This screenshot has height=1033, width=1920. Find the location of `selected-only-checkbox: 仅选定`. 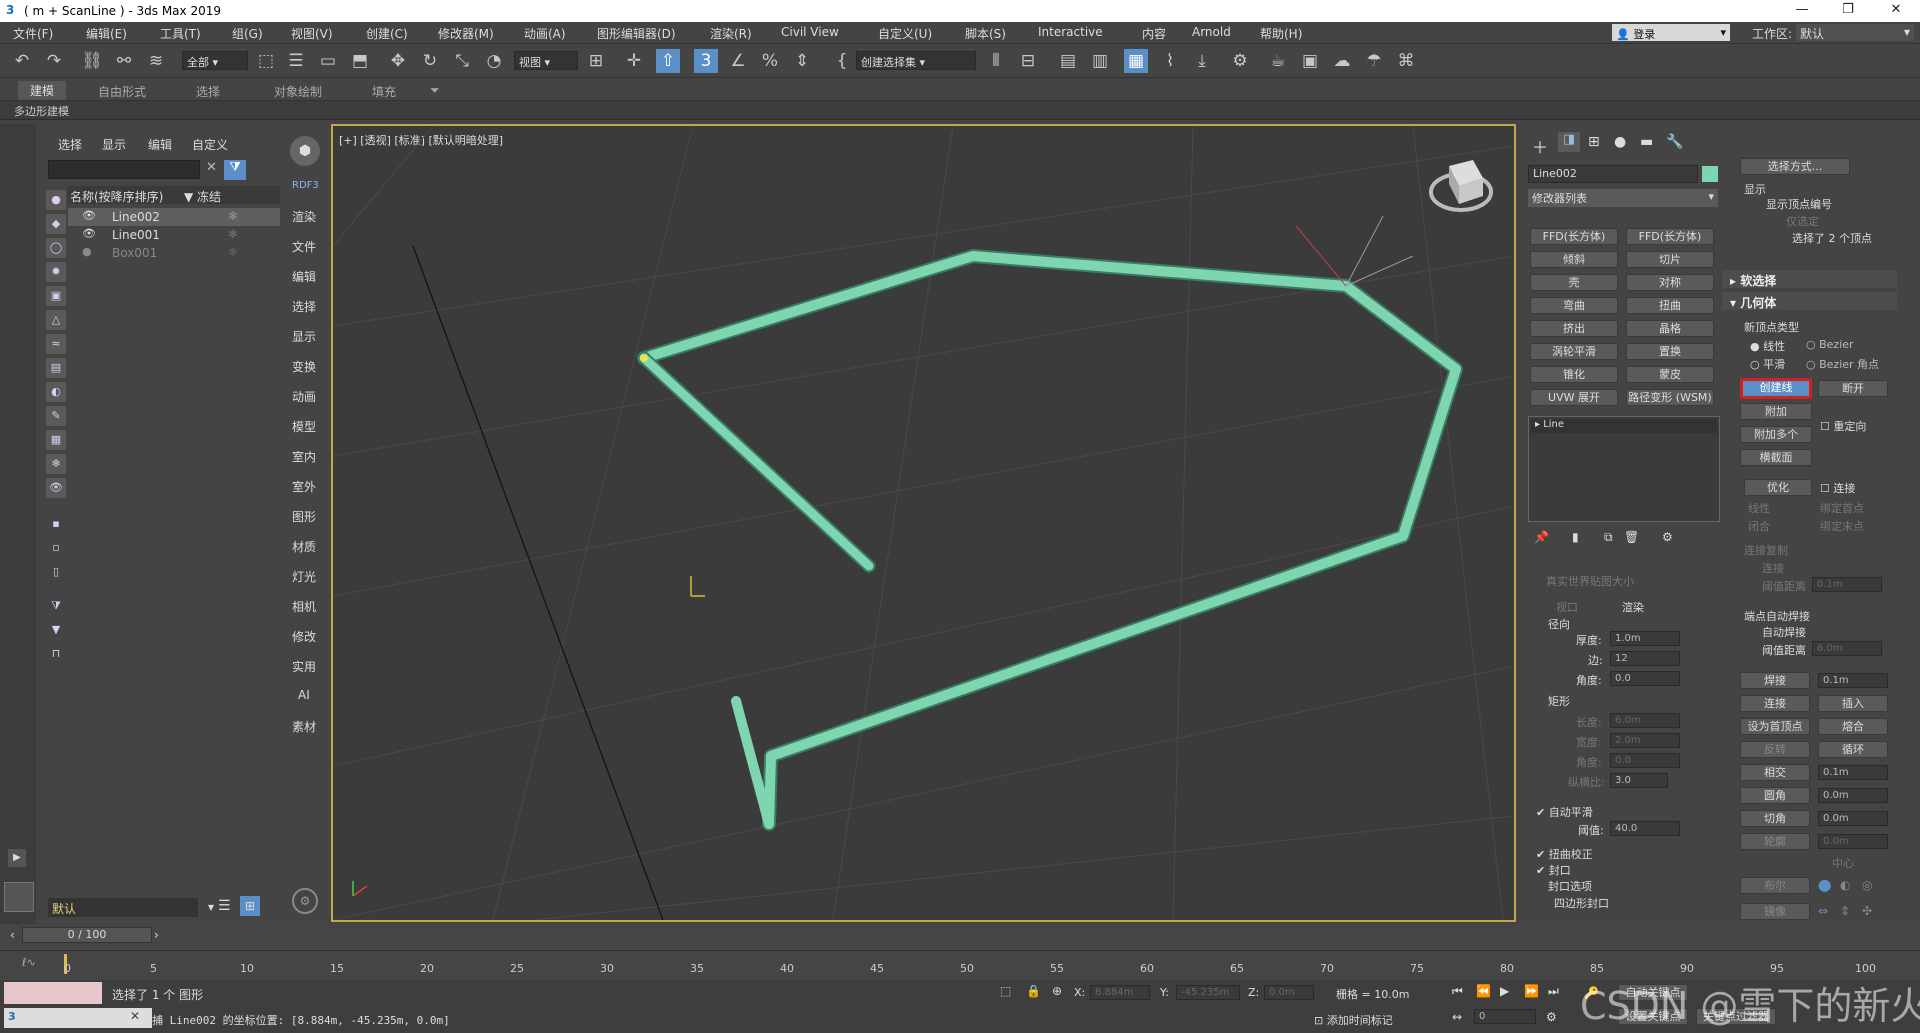

selected-only-checkbox: 仅选定 is located at coordinates (1802, 221).